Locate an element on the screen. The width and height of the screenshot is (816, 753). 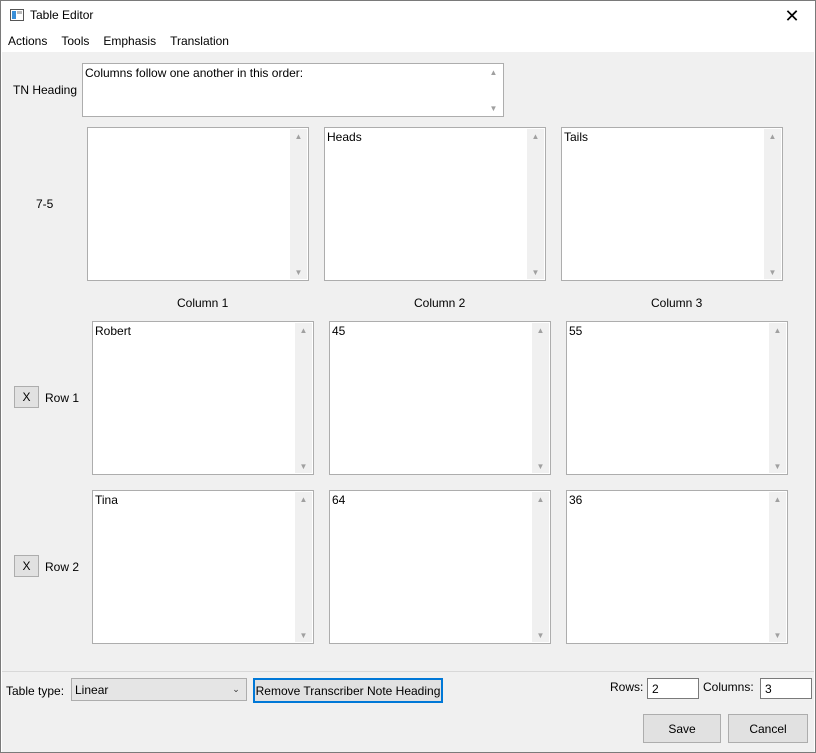
row-1-cell-2: 45 ▲ ▼ is located at coordinates (440, 398).